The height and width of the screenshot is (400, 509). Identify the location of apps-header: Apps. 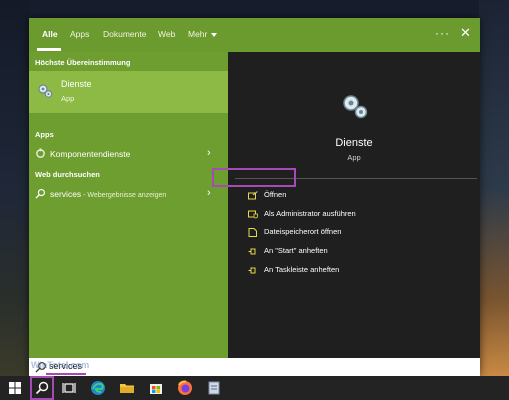
(44, 134).